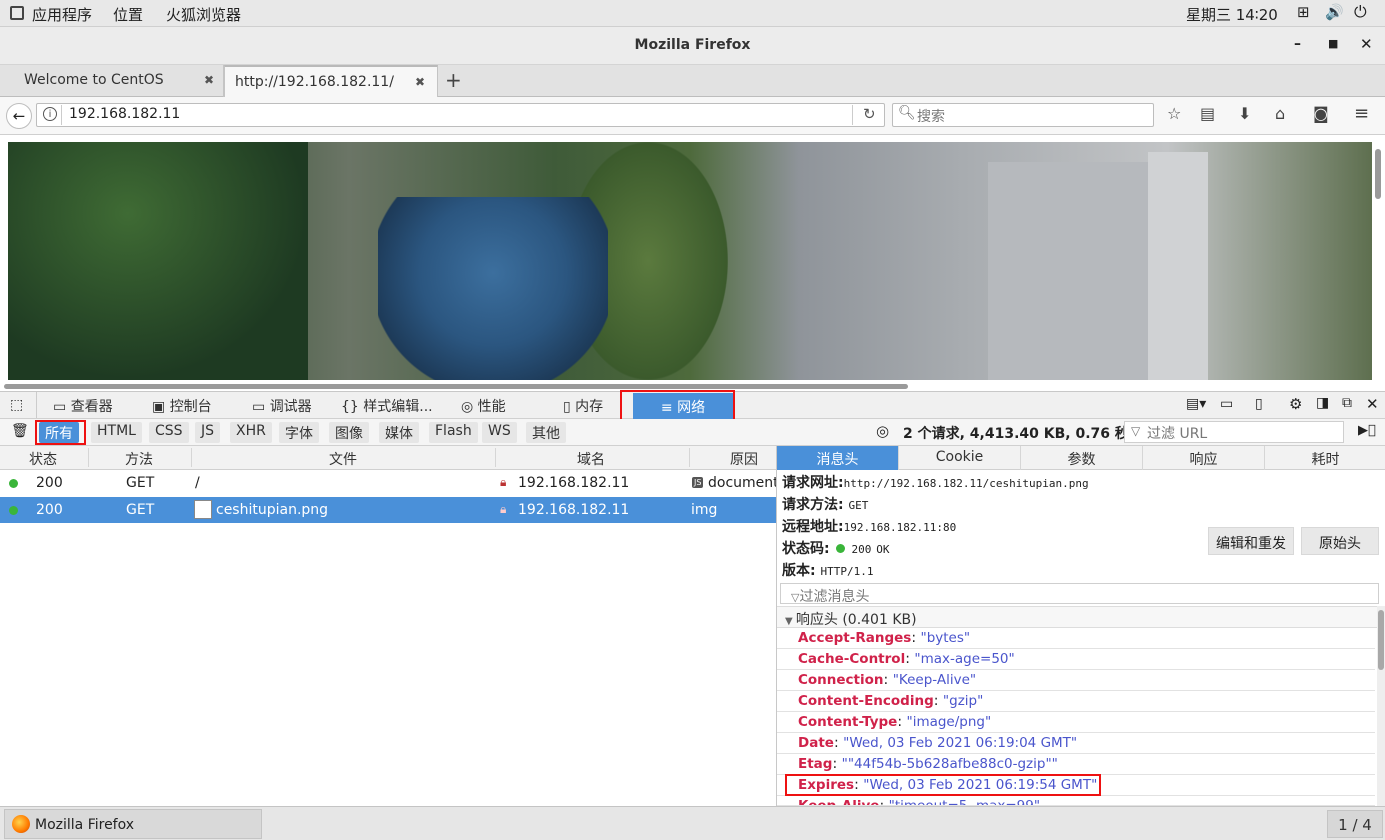 The width and height of the screenshot is (1385, 840). What do you see at coordinates (1334, 12) in the screenshot?
I see `volume-icon: 🔊` at bounding box center [1334, 12].